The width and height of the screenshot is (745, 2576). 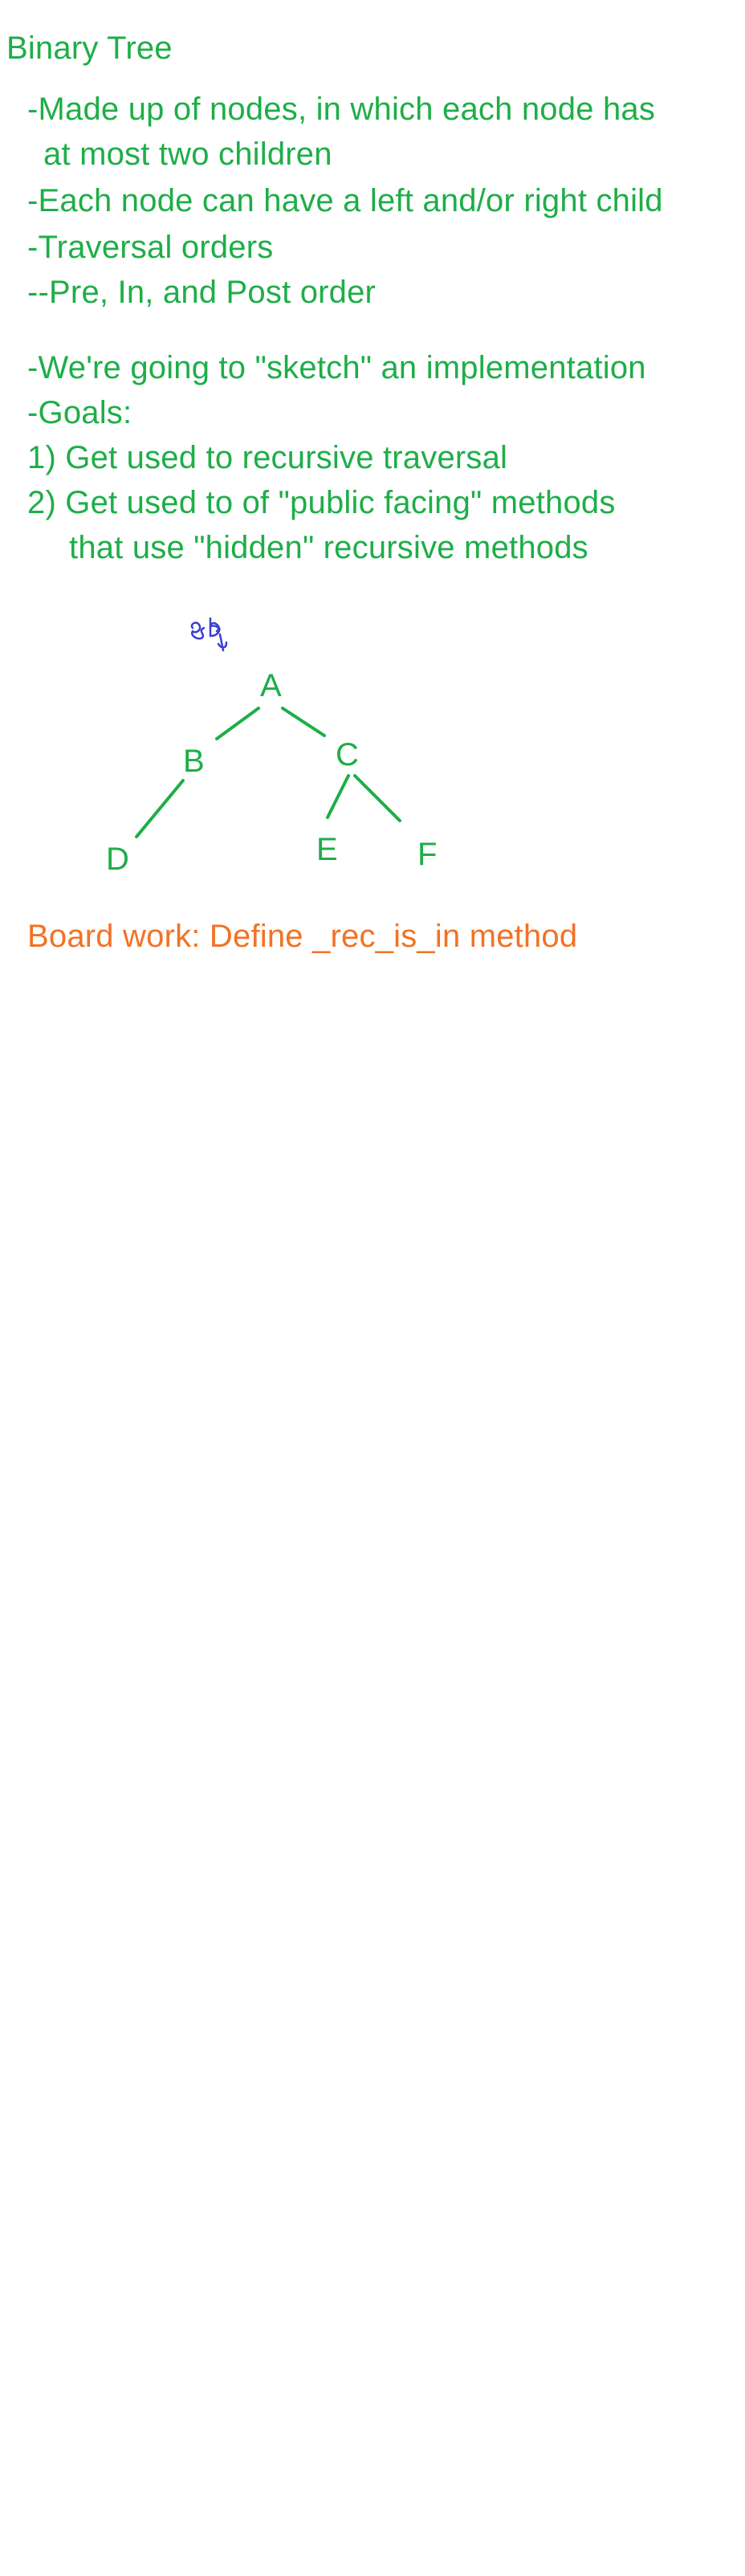 What do you see at coordinates (347, 754) in the screenshot?
I see `tree-node-c: C` at bounding box center [347, 754].